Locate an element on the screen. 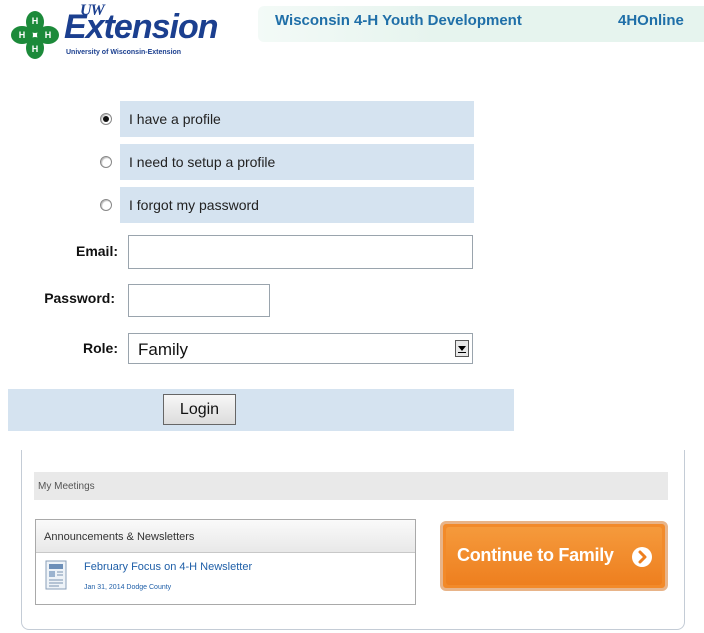 The width and height of the screenshot is (704, 633). role-select: Family is located at coordinates (300, 348).